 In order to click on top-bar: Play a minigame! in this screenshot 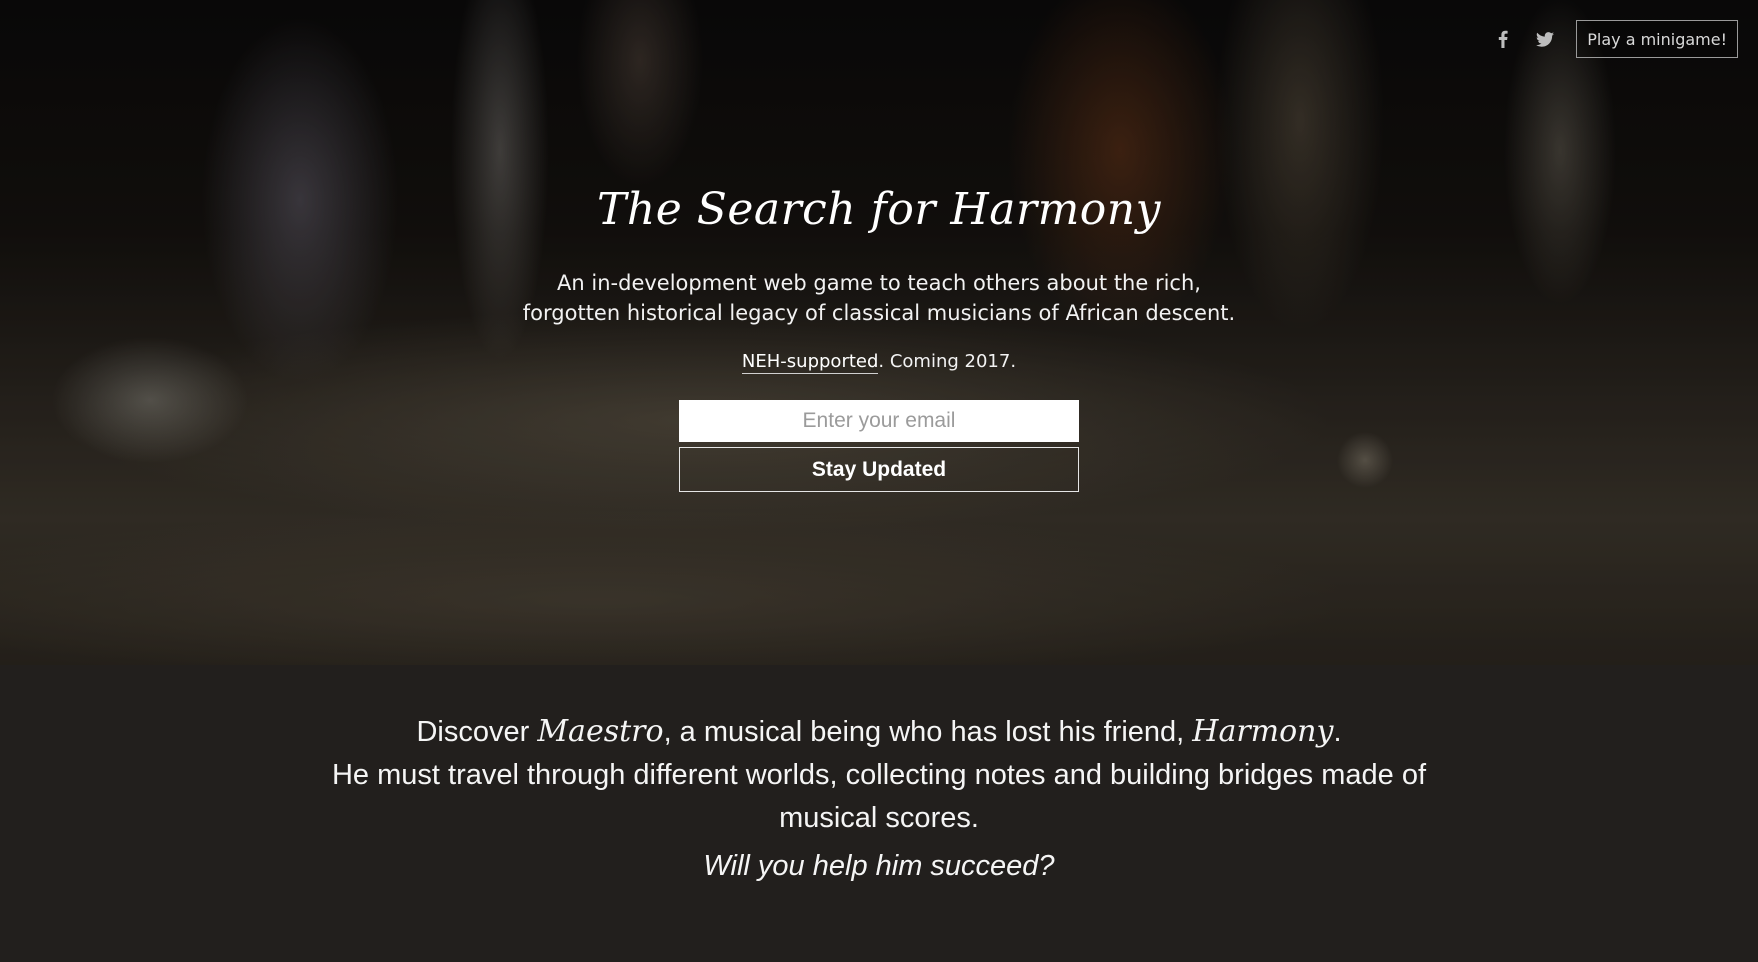, I will do `click(1610, 39)`.